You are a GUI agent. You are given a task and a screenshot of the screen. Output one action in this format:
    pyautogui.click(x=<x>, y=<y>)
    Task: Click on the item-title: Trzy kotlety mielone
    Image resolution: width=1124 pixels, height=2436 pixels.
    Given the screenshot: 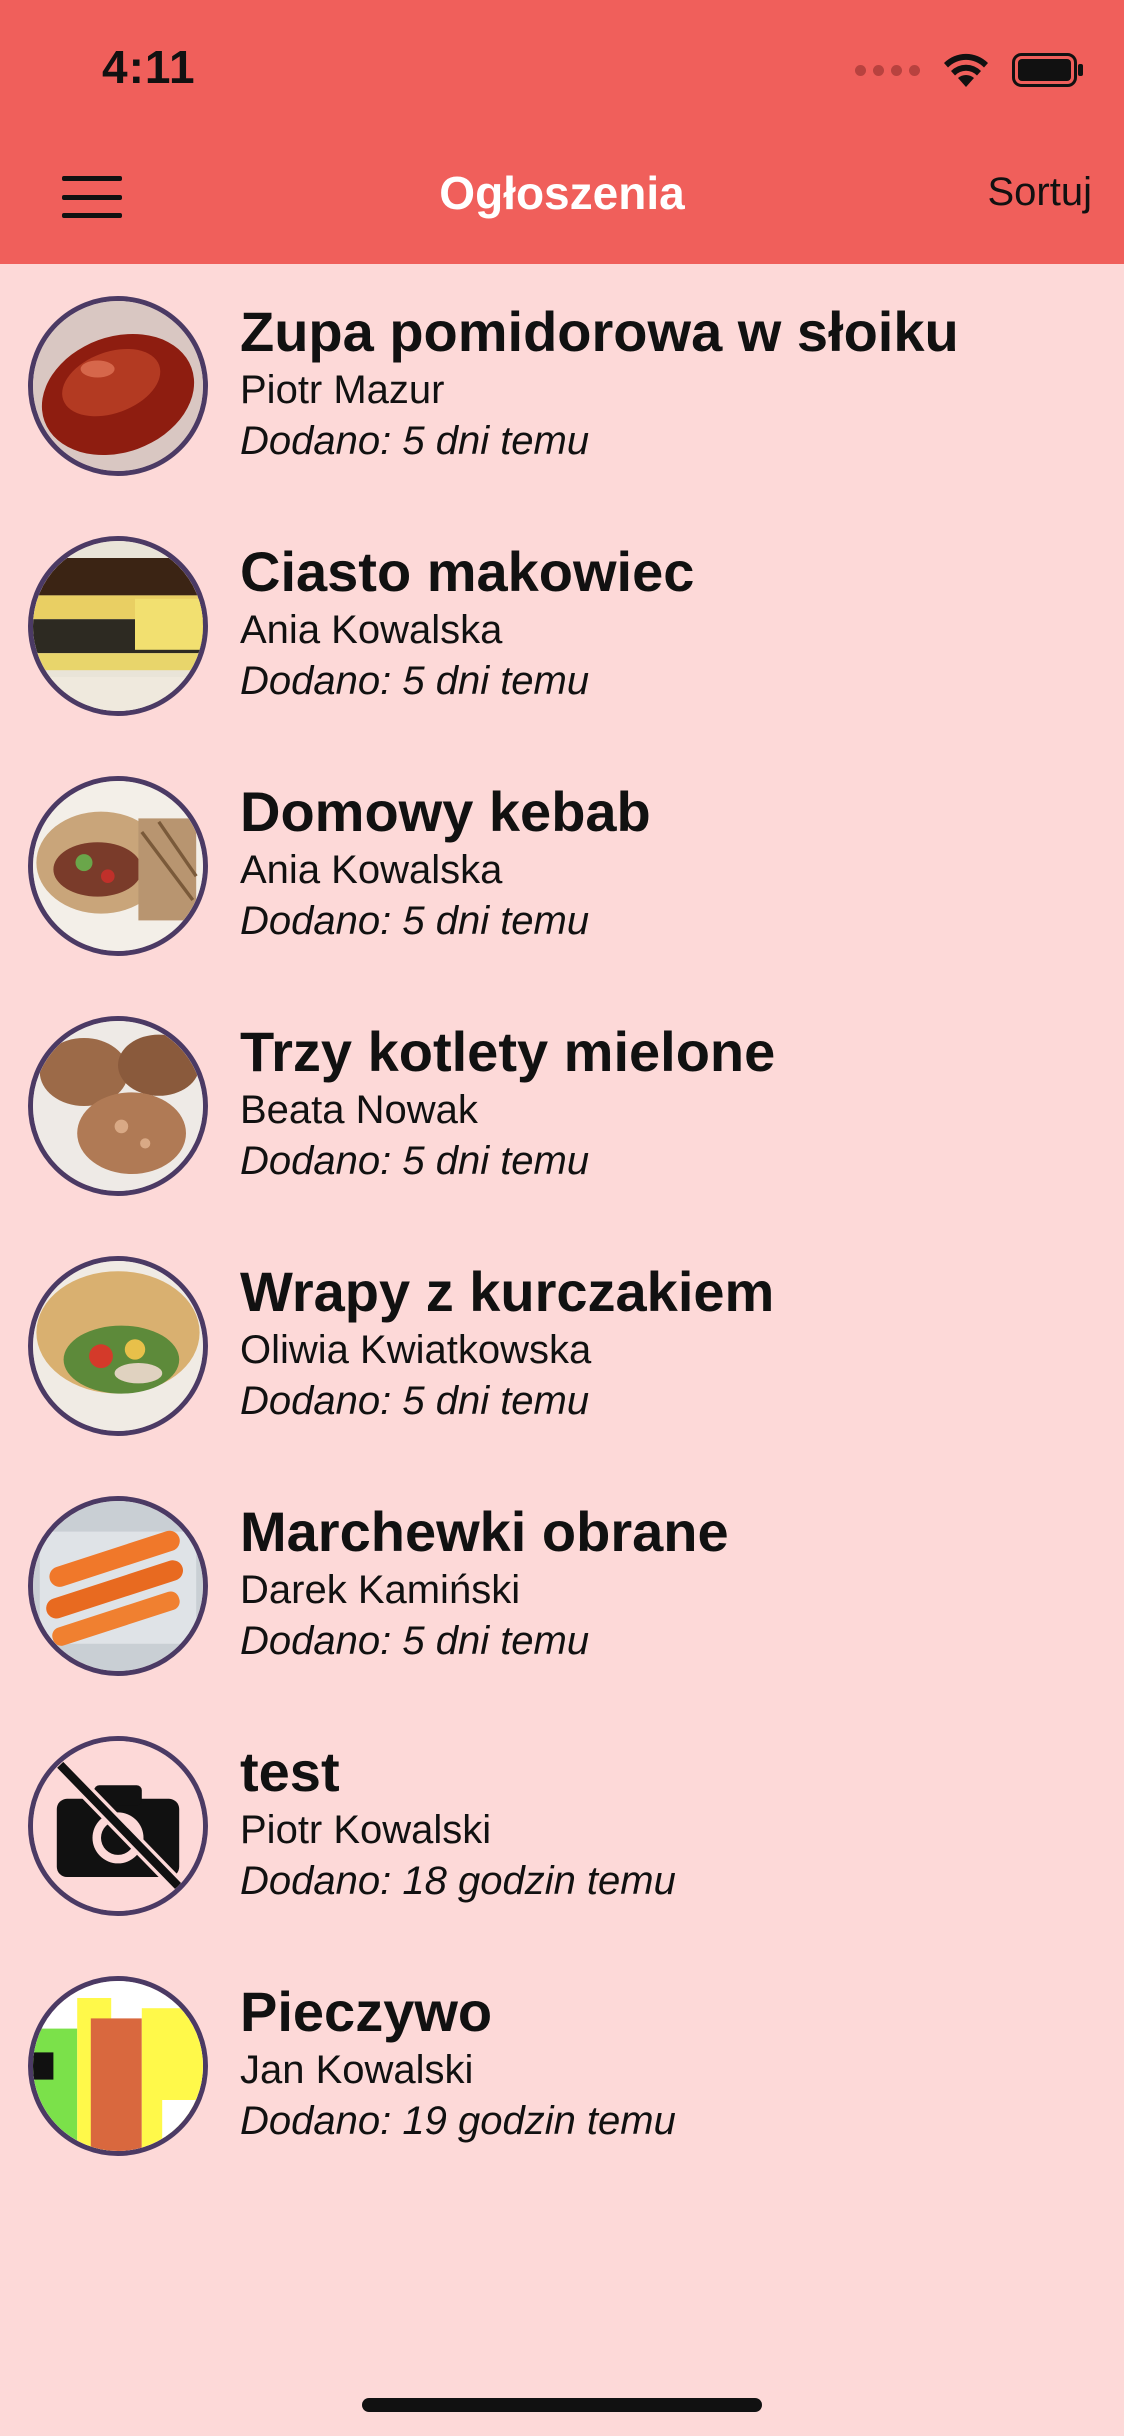 What is the action you would take?
    pyautogui.click(x=508, y=1051)
    